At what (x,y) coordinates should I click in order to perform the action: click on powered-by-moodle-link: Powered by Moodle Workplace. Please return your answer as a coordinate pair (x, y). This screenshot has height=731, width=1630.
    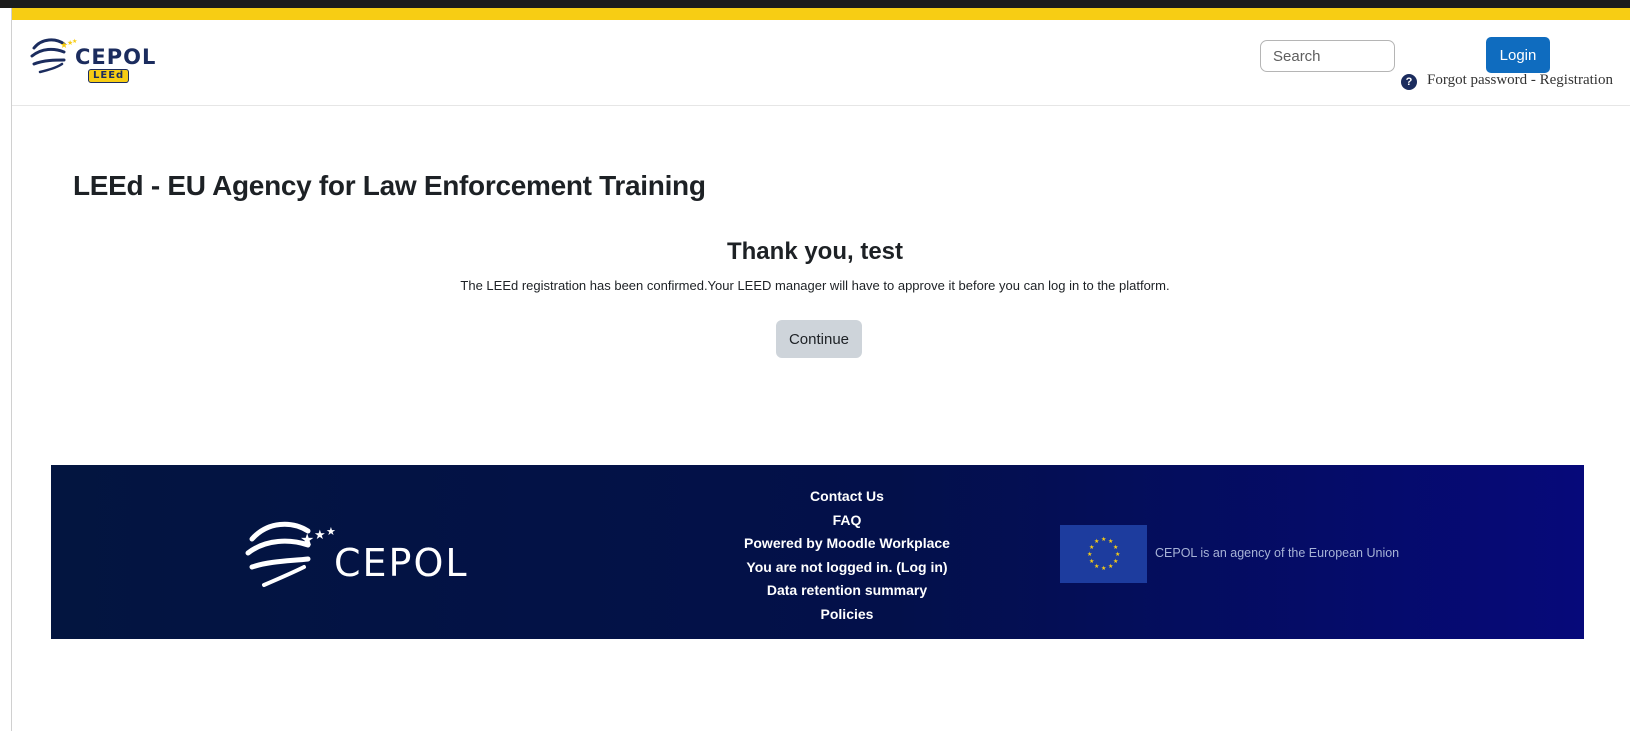
    Looking at the image, I should click on (847, 544).